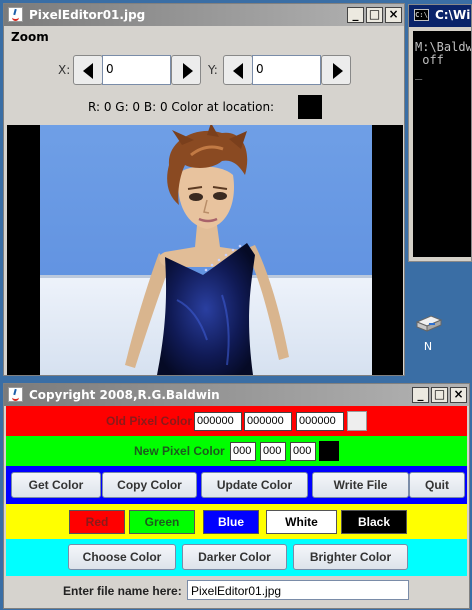  Describe the element at coordinates (87, 15) in the screenshot. I see `editor-title: PixelEditor01.jpg` at that location.